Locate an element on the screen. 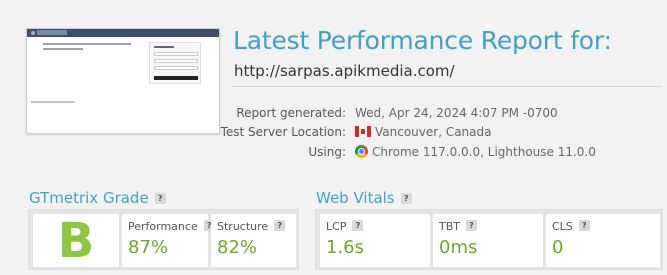 The height and width of the screenshot is (275, 667). tbt-label-wrap: TBT? is located at coordinates (458, 226).